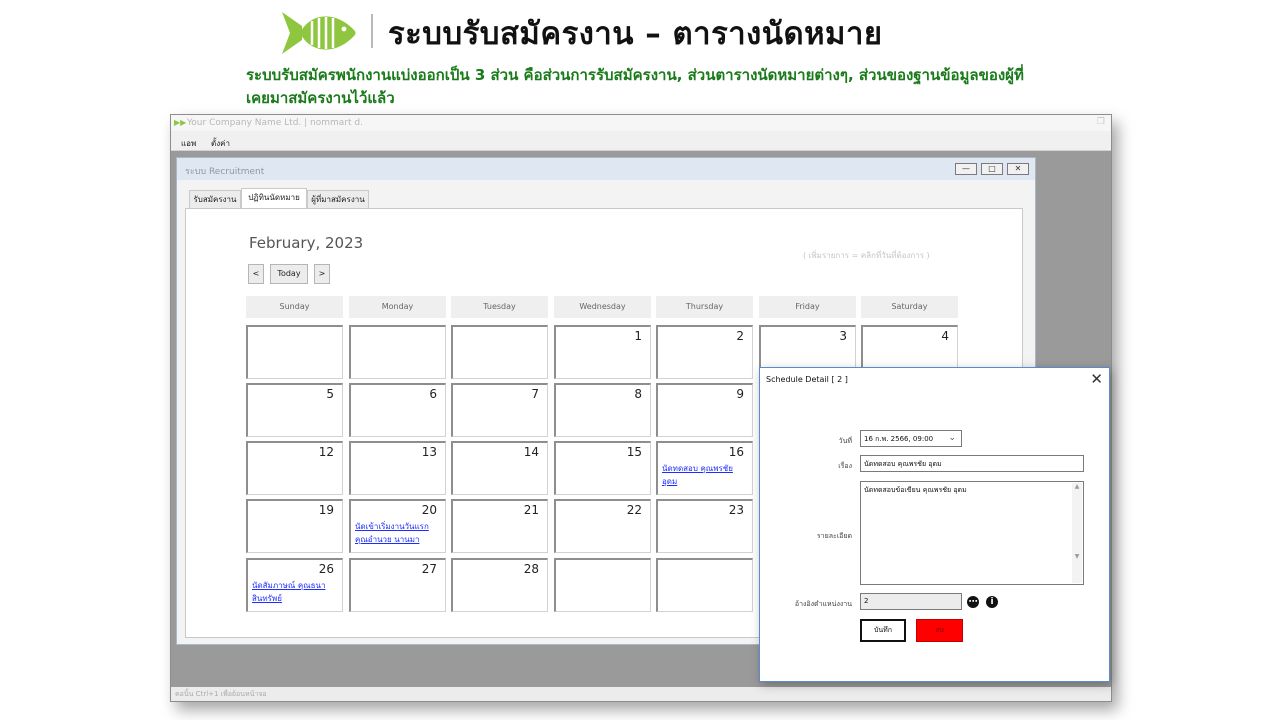  I want to click on calendar-day-cell: 13, so click(397, 468).